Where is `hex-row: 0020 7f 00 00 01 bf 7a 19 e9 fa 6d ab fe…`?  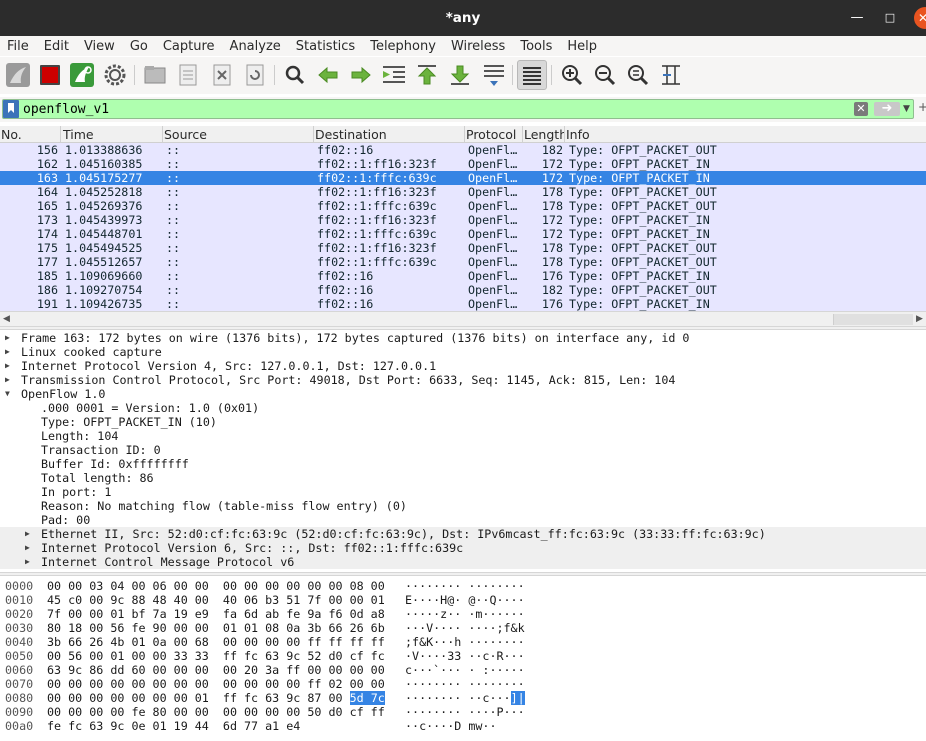
hex-row: 0020 7f 00 00 01 bf 7a 19 e9 fa 6d ab fe… is located at coordinates (463, 614).